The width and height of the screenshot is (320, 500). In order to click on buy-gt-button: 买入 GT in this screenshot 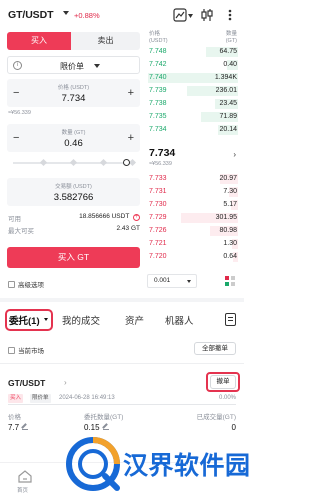, I will do `click(73, 257)`.